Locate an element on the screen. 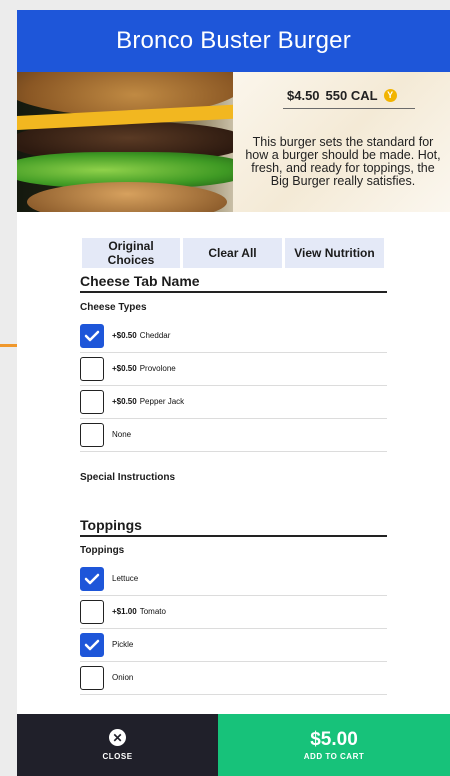  footer-bar: ✕ CLOSE $5.00 ADD TO CART is located at coordinates (233, 745).